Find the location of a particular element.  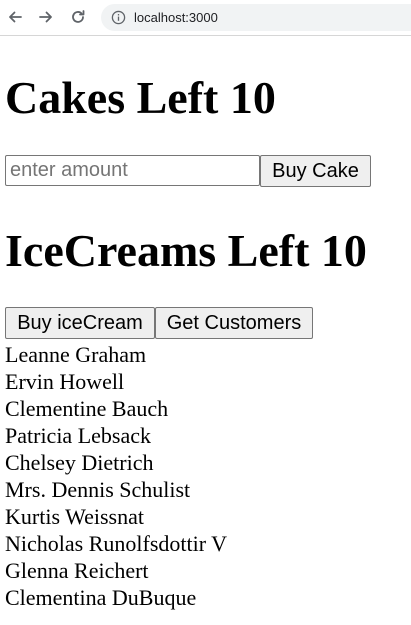

list-item: Leanne Graham is located at coordinates (76, 354).